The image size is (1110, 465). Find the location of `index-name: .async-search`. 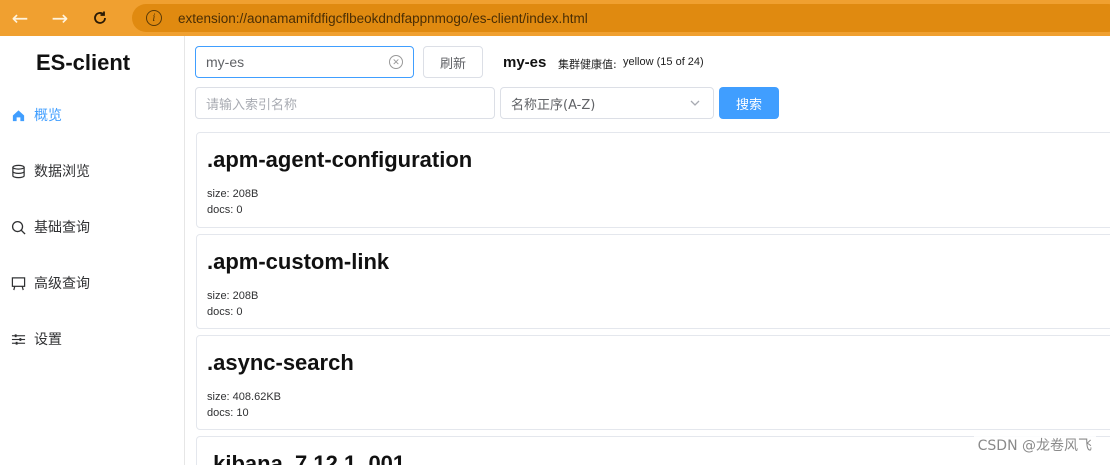

index-name: .async-search is located at coordinates (280, 362).